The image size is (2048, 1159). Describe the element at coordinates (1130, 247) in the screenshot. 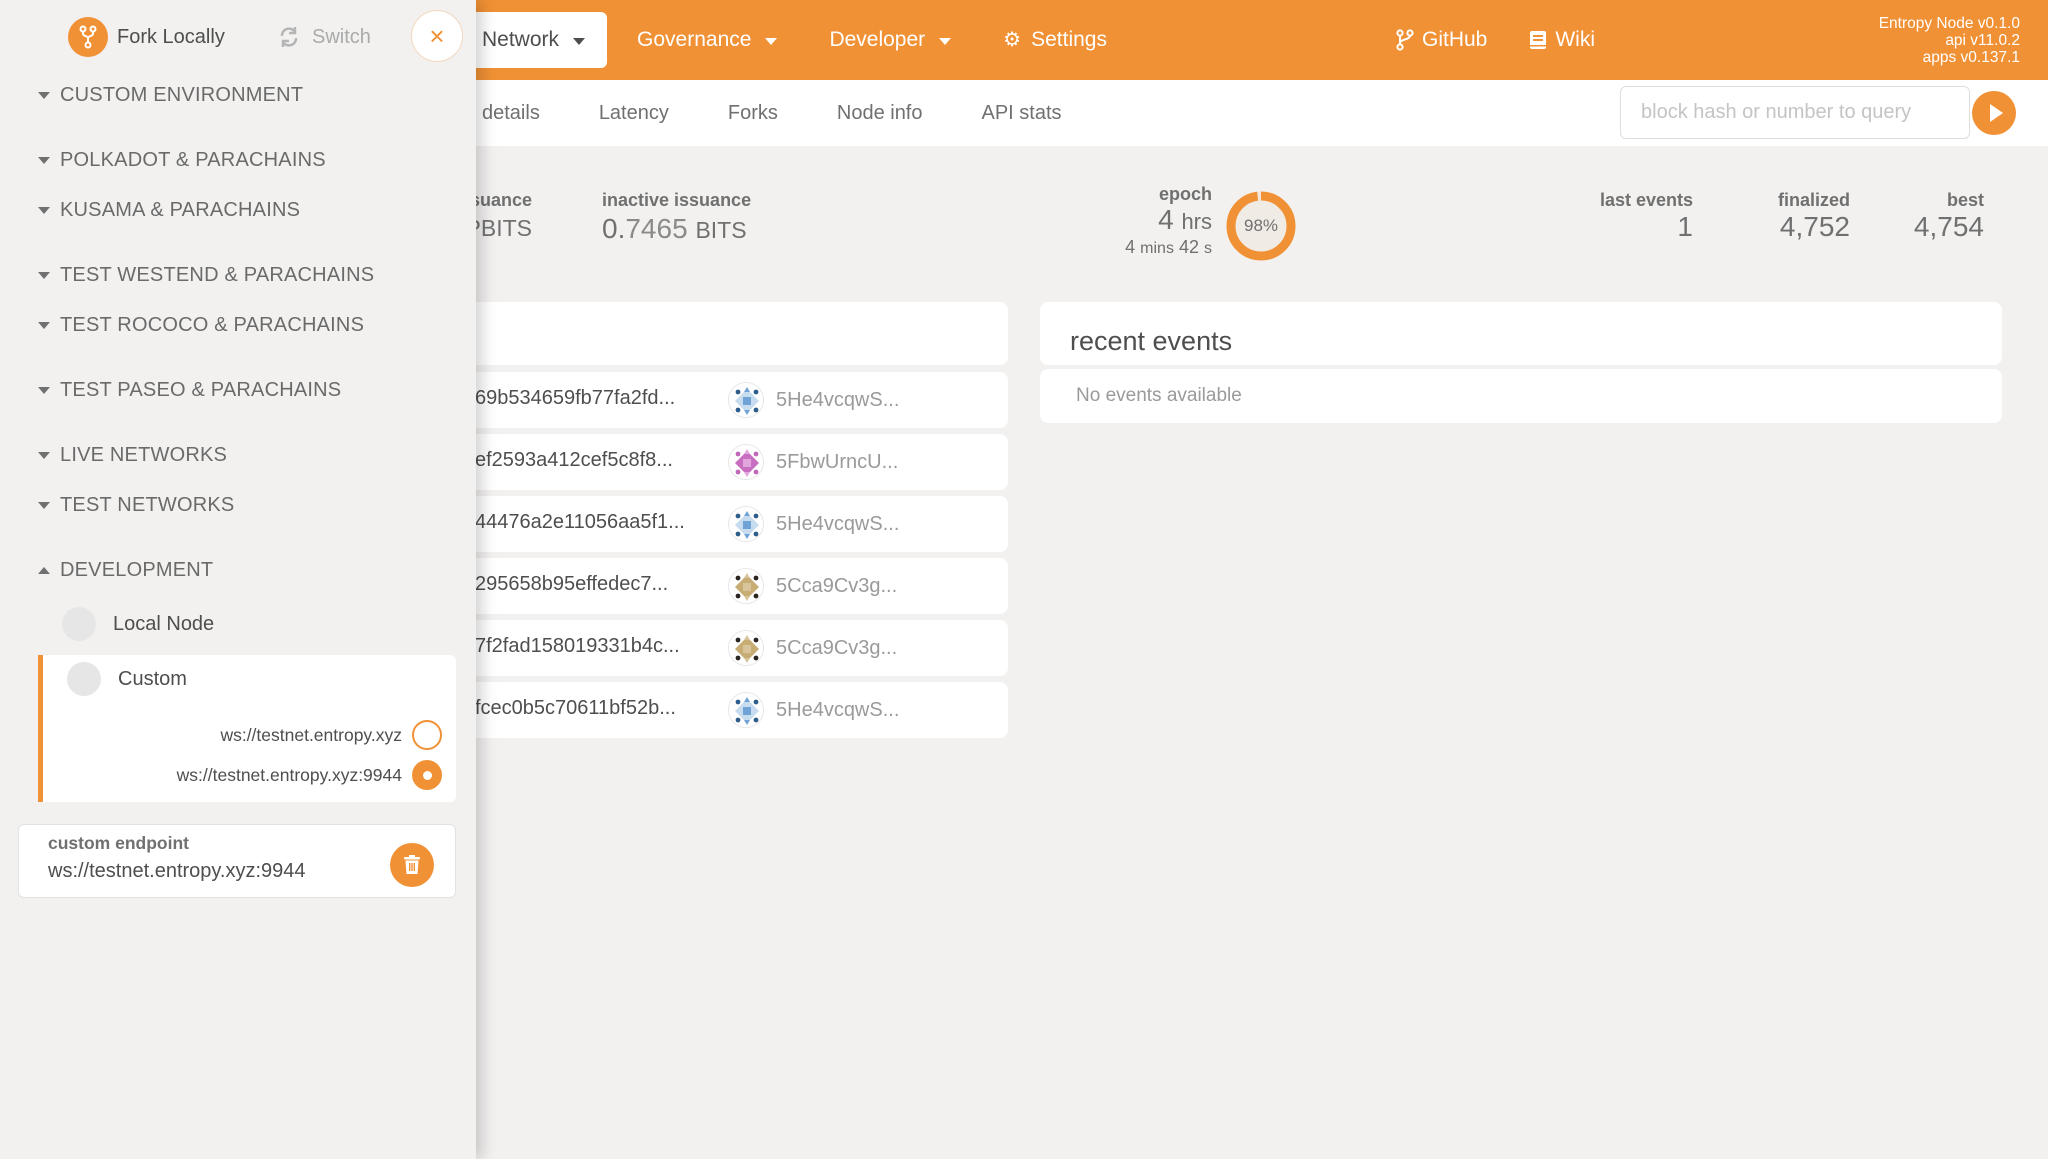

I see `epoch-mins: 4` at that location.